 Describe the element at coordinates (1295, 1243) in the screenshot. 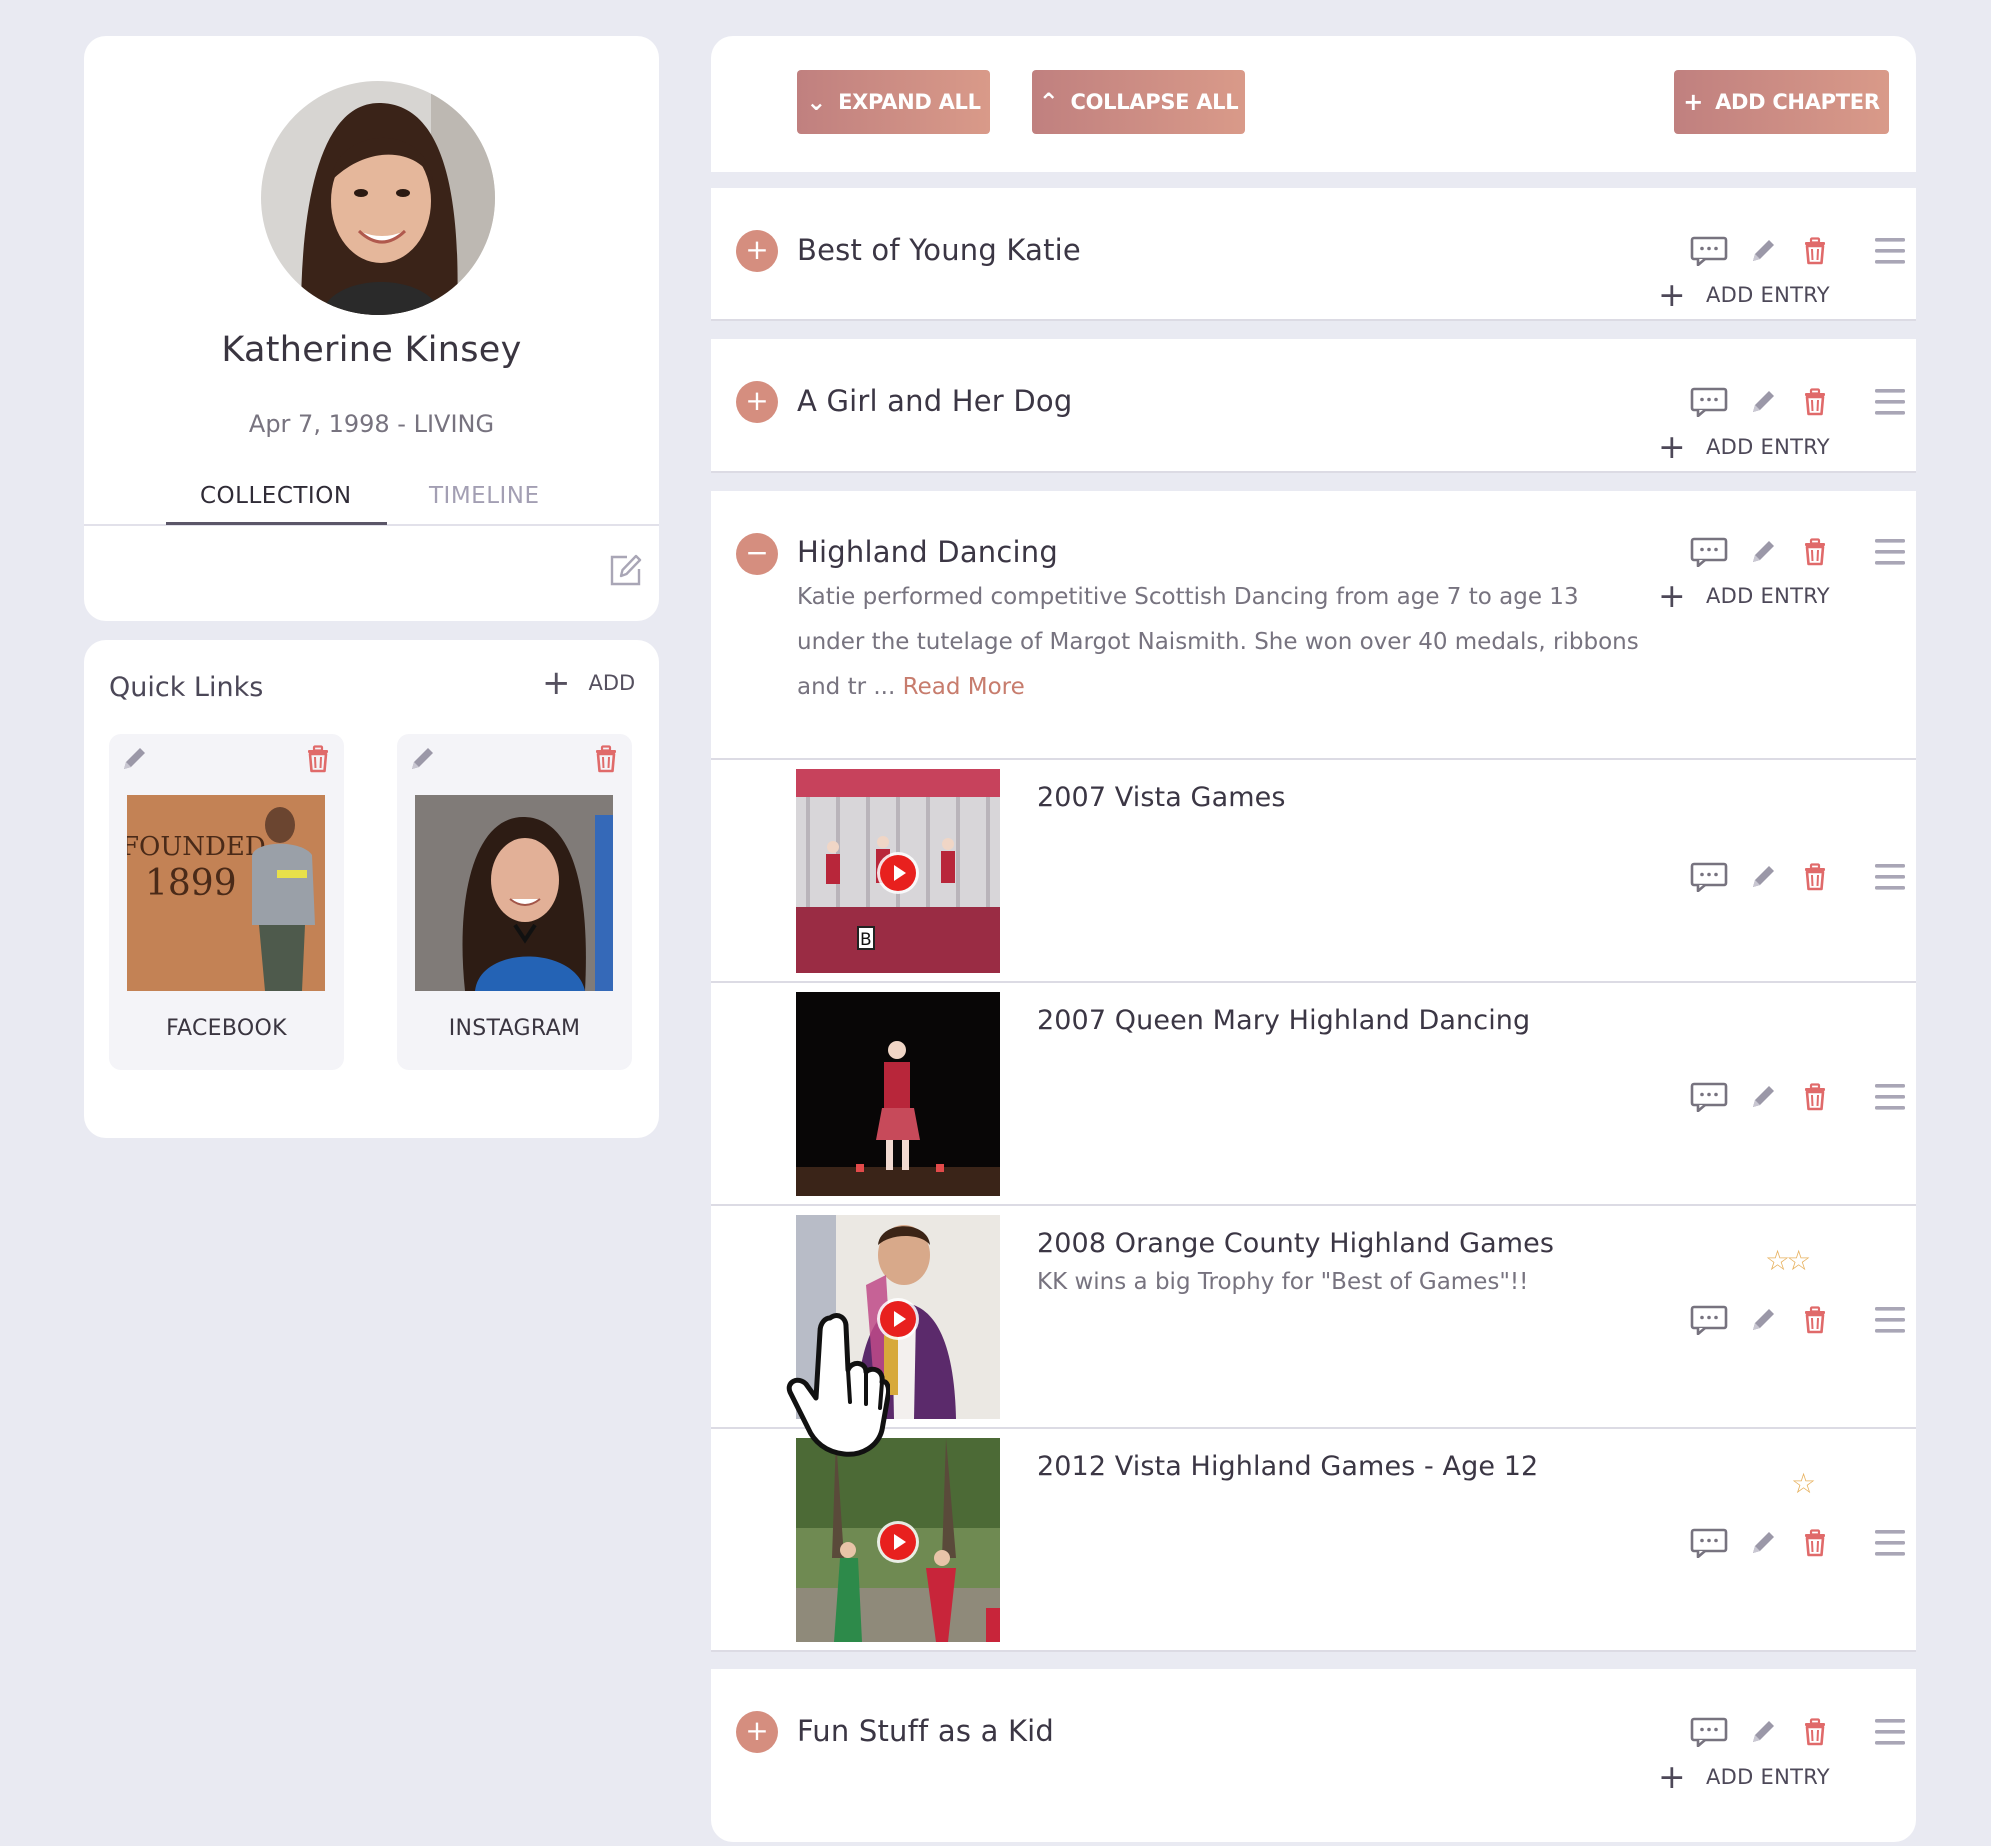

I see `entry-title: 2008 Orange County Highland Games` at that location.